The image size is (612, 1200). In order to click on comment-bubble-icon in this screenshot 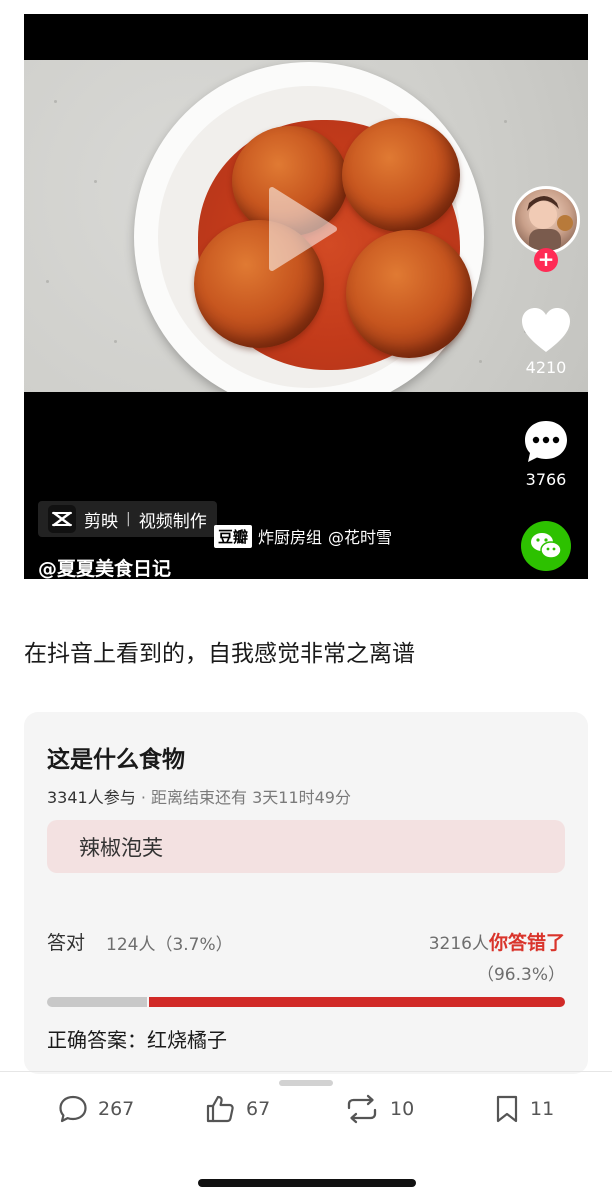, I will do `click(546, 441)`.